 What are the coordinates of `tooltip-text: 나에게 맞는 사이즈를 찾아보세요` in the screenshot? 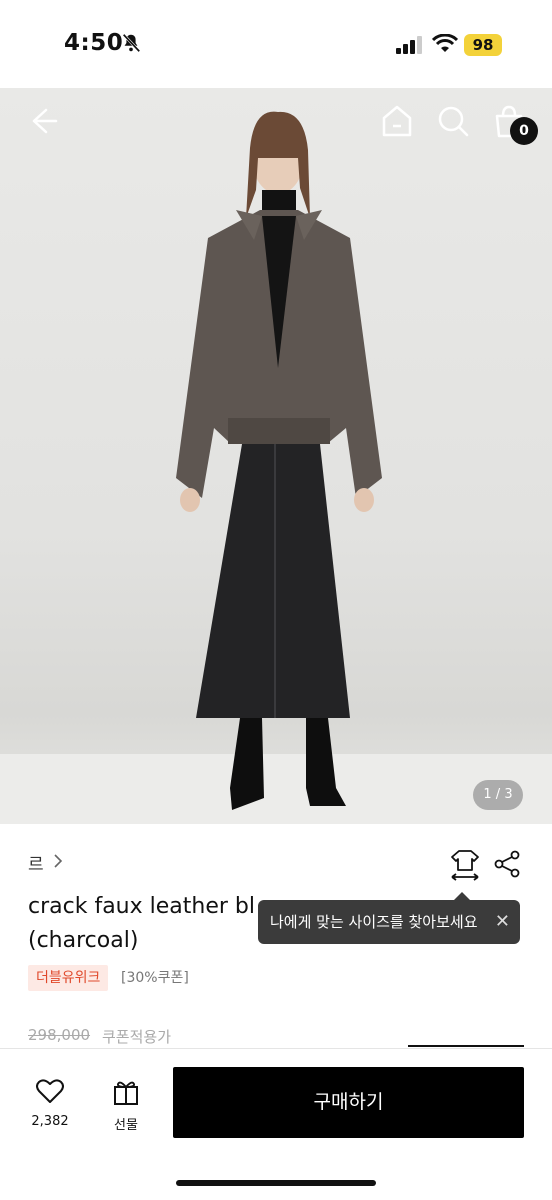 It's located at (374, 922).